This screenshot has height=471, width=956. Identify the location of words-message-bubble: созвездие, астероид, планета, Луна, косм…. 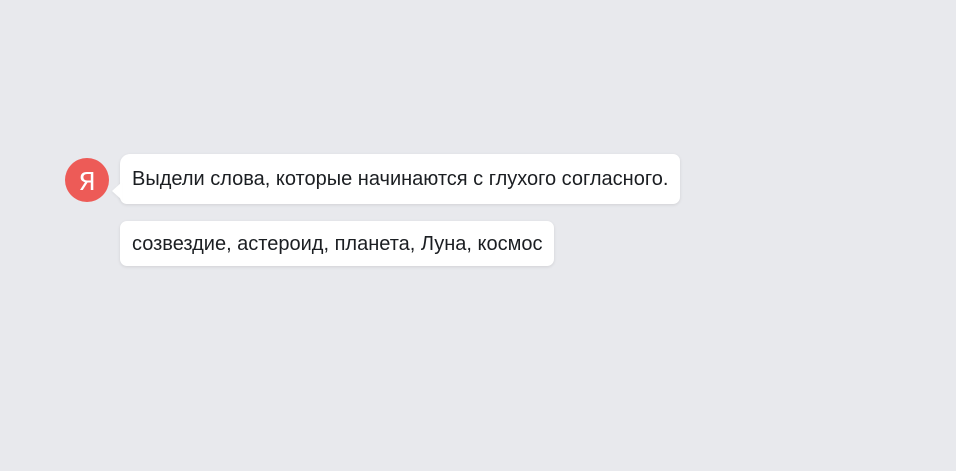
(337, 243).